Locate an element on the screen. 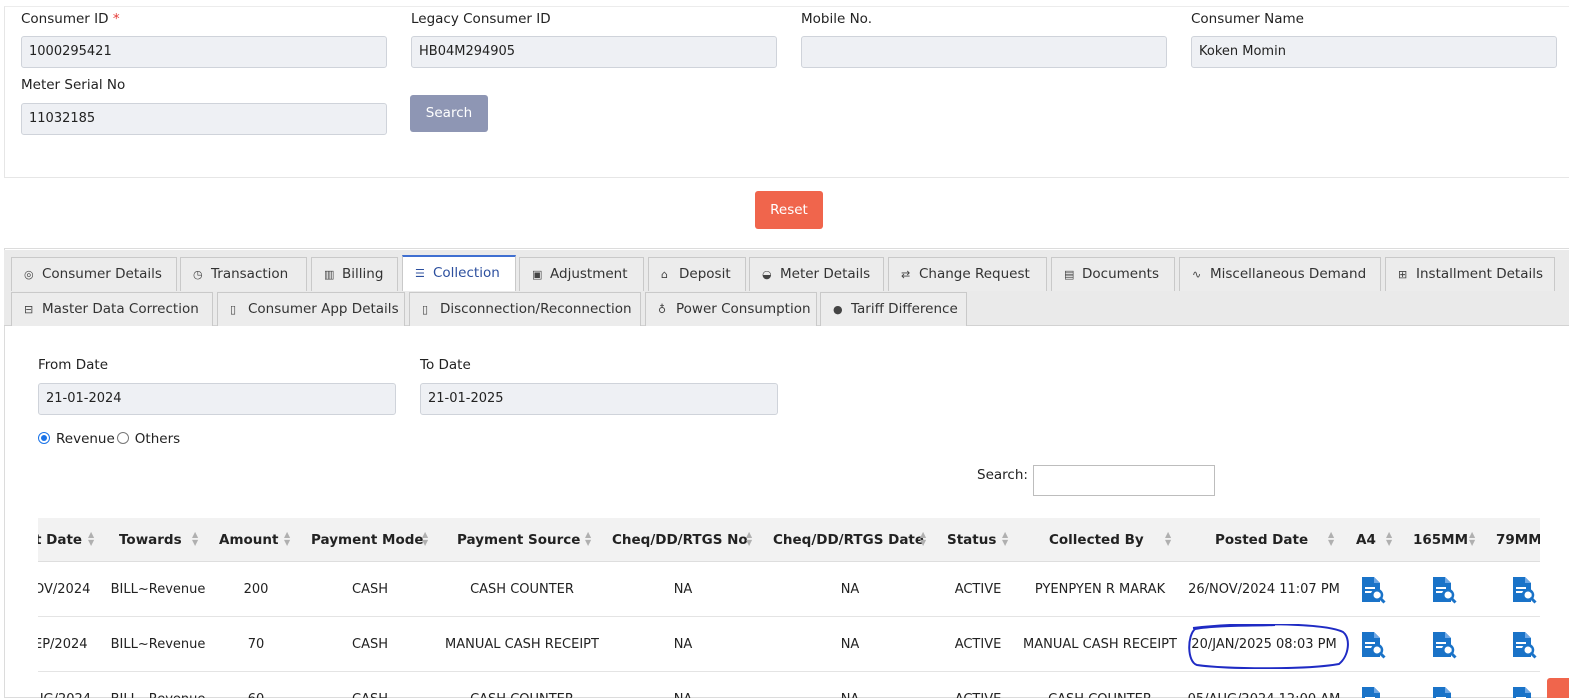 Image resolution: width=1569 pixels, height=698 pixels. mobile-no-input is located at coordinates (984, 52).